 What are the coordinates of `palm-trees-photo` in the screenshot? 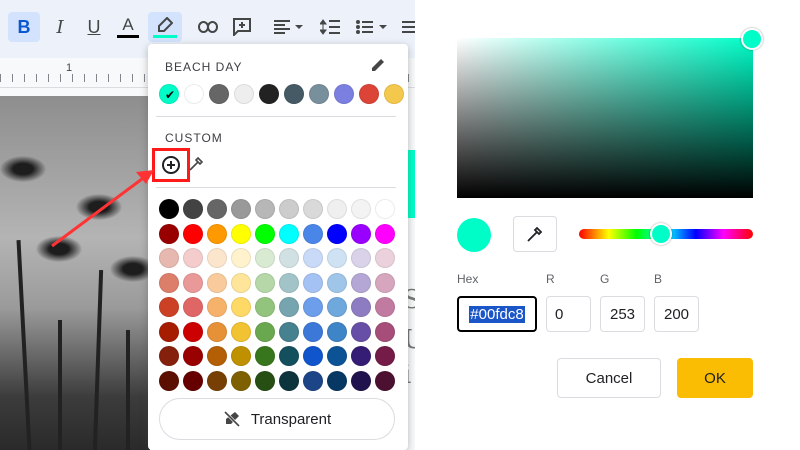 It's located at (75, 273).